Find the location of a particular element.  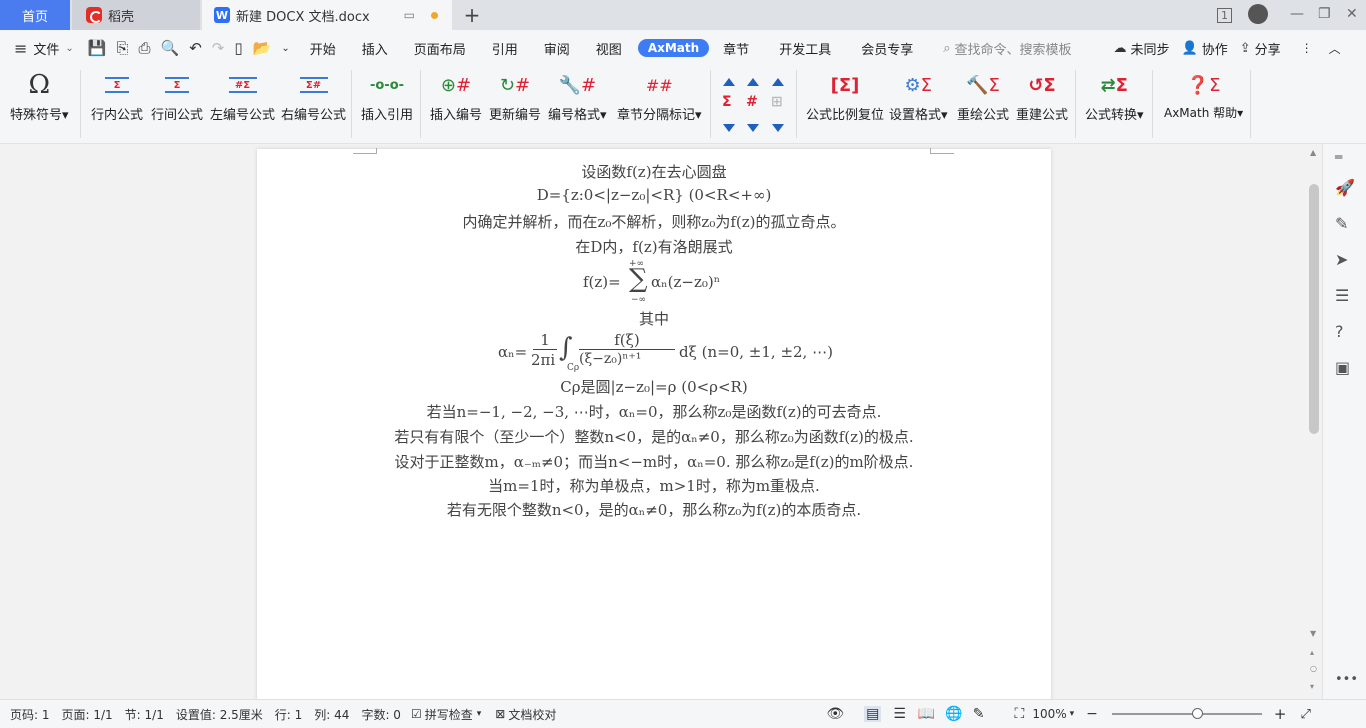

pen-icon: ✎ is located at coordinates (1341, 223).